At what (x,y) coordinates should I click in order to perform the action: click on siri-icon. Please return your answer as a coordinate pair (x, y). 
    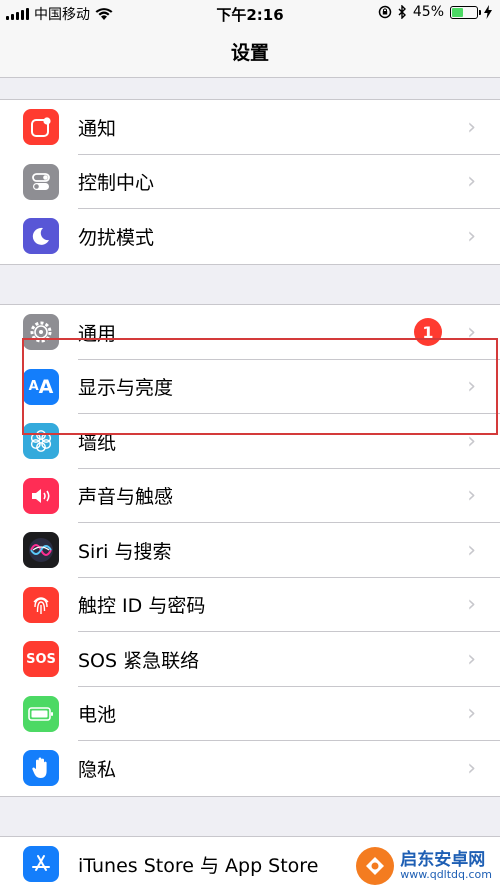
    Looking at the image, I should click on (41, 550).